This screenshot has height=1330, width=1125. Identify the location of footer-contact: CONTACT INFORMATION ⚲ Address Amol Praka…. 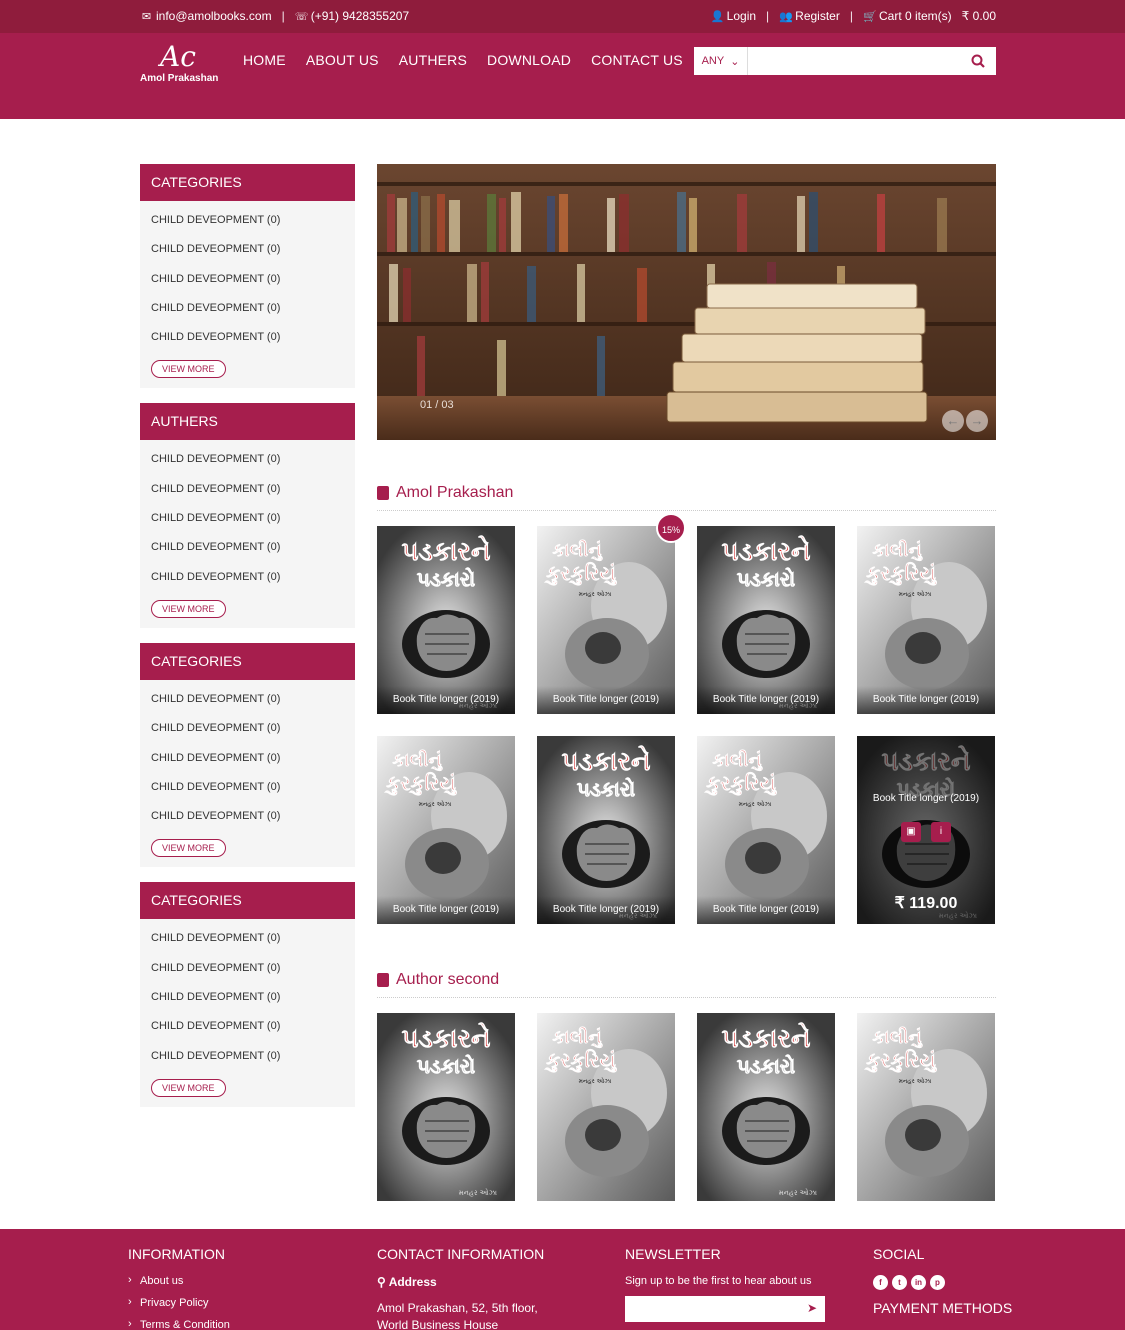
(460, 1288).